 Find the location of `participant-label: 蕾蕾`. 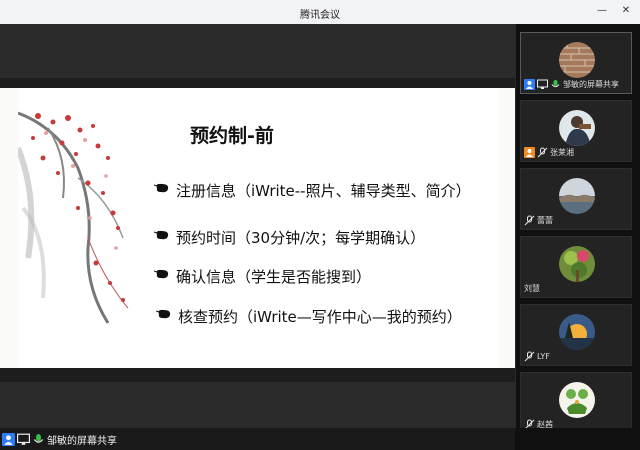

participant-label: 蕾蕾 is located at coordinates (538, 220).